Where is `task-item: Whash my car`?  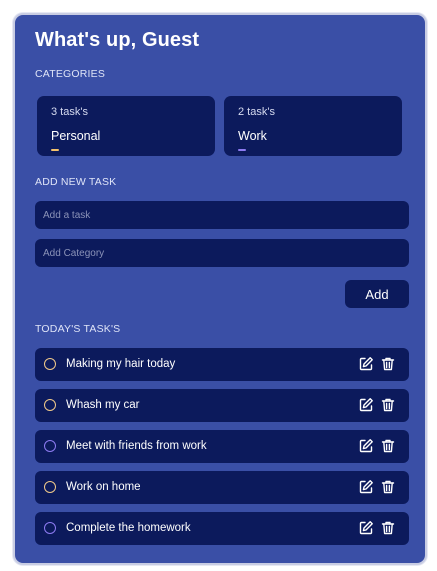 task-item: Whash my car is located at coordinates (222, 405).